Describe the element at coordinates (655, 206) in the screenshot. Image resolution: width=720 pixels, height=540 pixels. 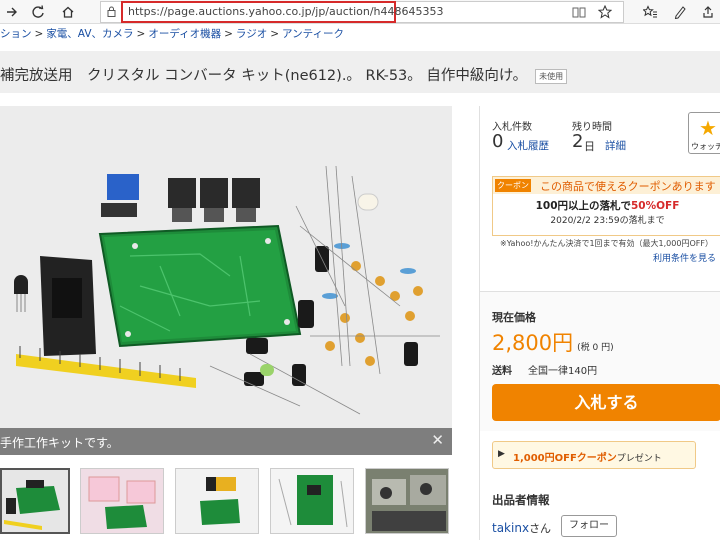
I see `coupon-discount: 50%OFF` at that location.